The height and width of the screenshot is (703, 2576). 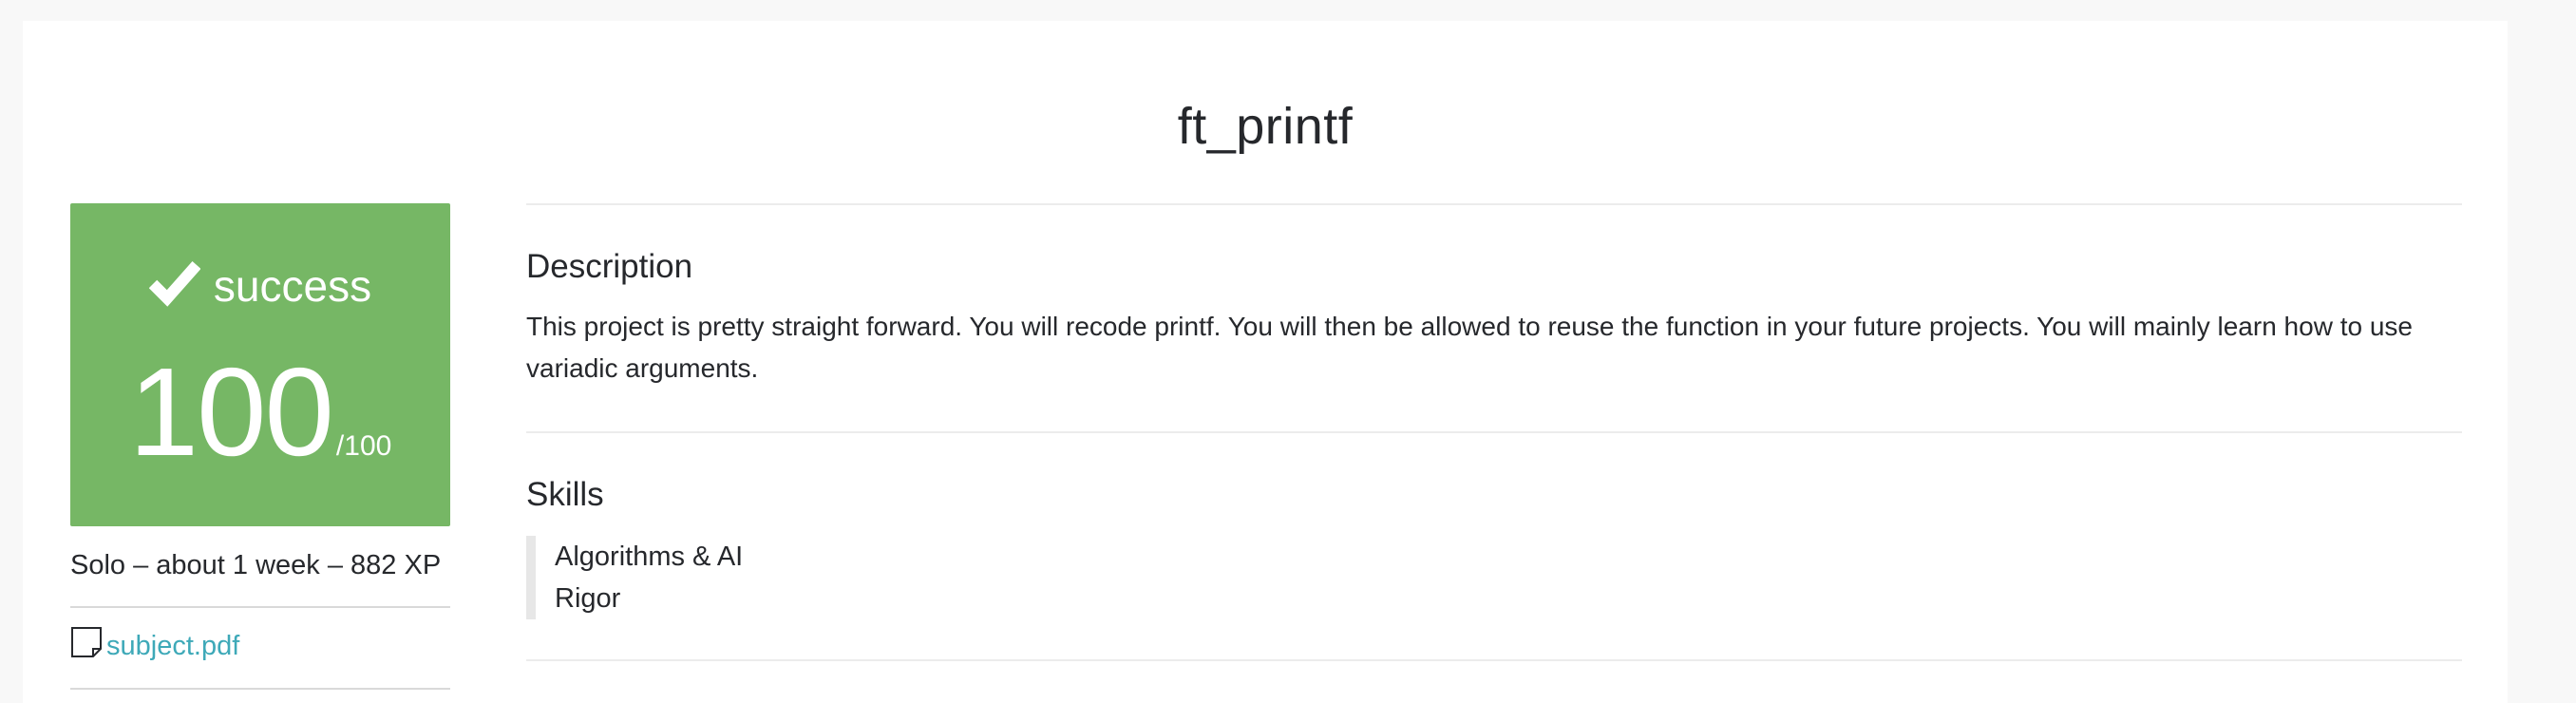 What do you see at coordinates (1494, 204) in the screenshot?
I see `main-divider-top` at bounding box center [1494, 204].